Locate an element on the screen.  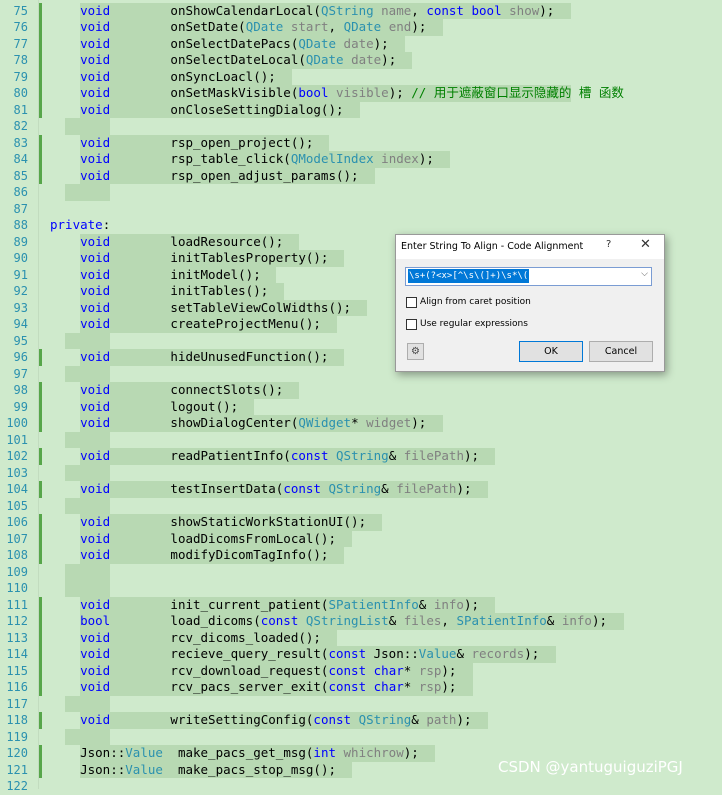
align-string-input: \s+(?<x>[^\s\(]+)\s*\( ⌵ is located at coordinates (528, 276).